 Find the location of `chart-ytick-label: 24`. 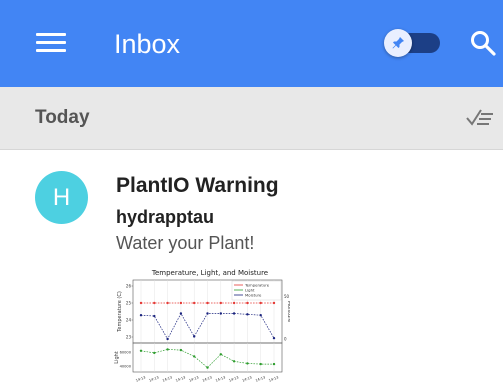

chart-ytick-label: 24 is located at coordinates (129, 320).